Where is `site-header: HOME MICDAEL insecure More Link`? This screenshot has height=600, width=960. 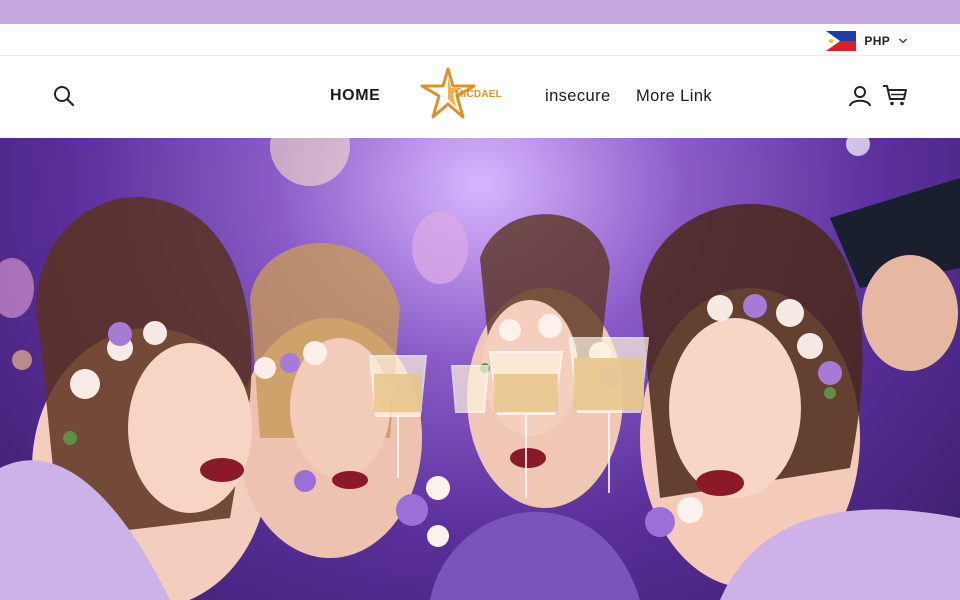 site-header: HOME MICDAEL insecure More Link is located at coordinates (480, 97).